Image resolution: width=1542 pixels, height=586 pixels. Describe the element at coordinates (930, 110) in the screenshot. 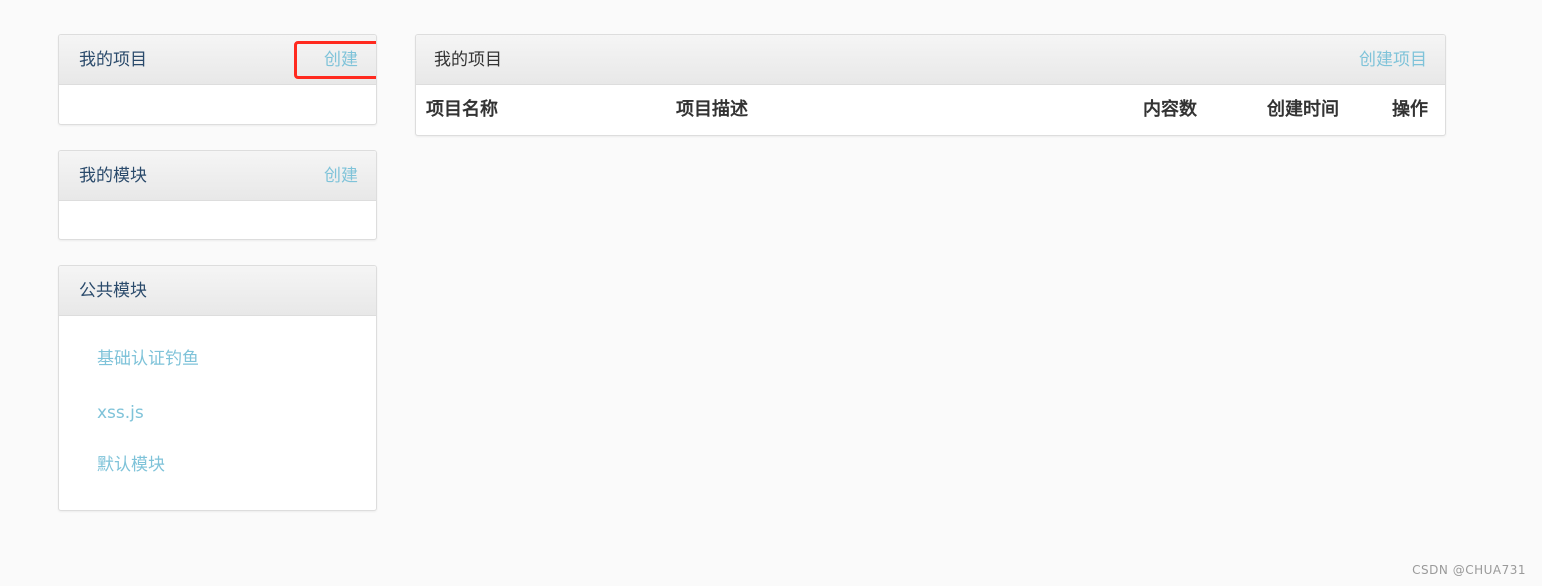

I see `projects-table-header: 项目名称 项目描述 内容数 创建时间 操作` at that location.